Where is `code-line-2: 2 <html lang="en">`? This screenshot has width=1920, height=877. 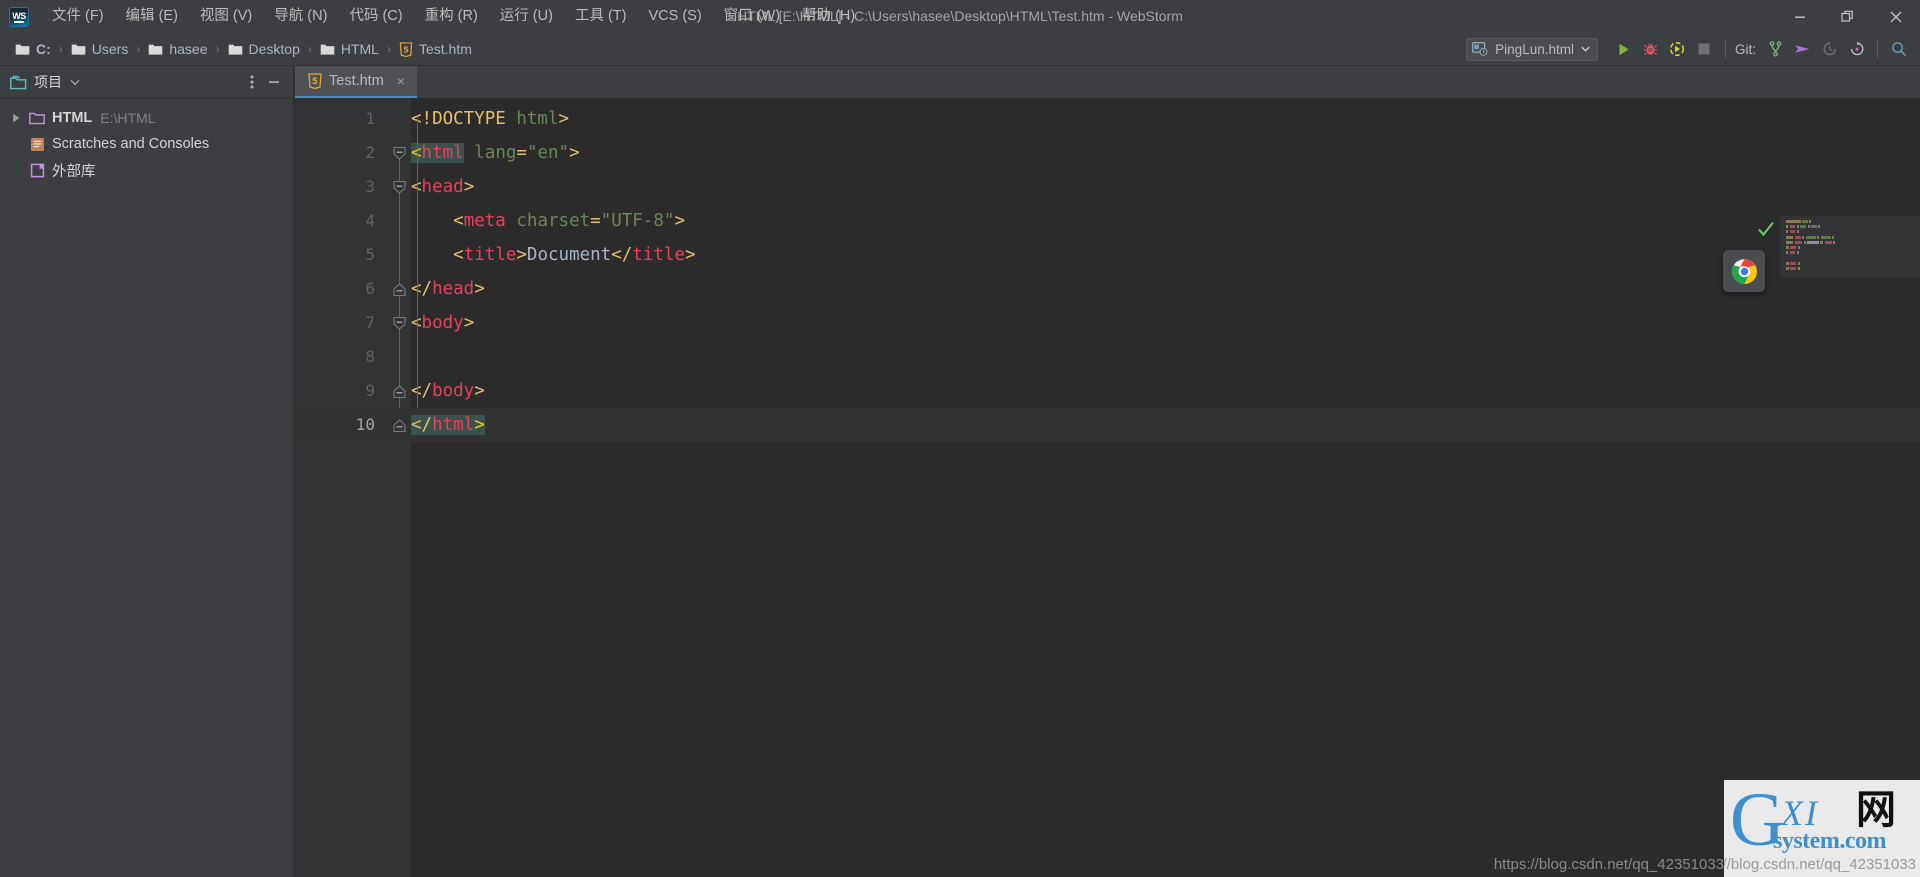
code-line-2: 2 <html lang="en"> is located at coordinates (1107, 153).